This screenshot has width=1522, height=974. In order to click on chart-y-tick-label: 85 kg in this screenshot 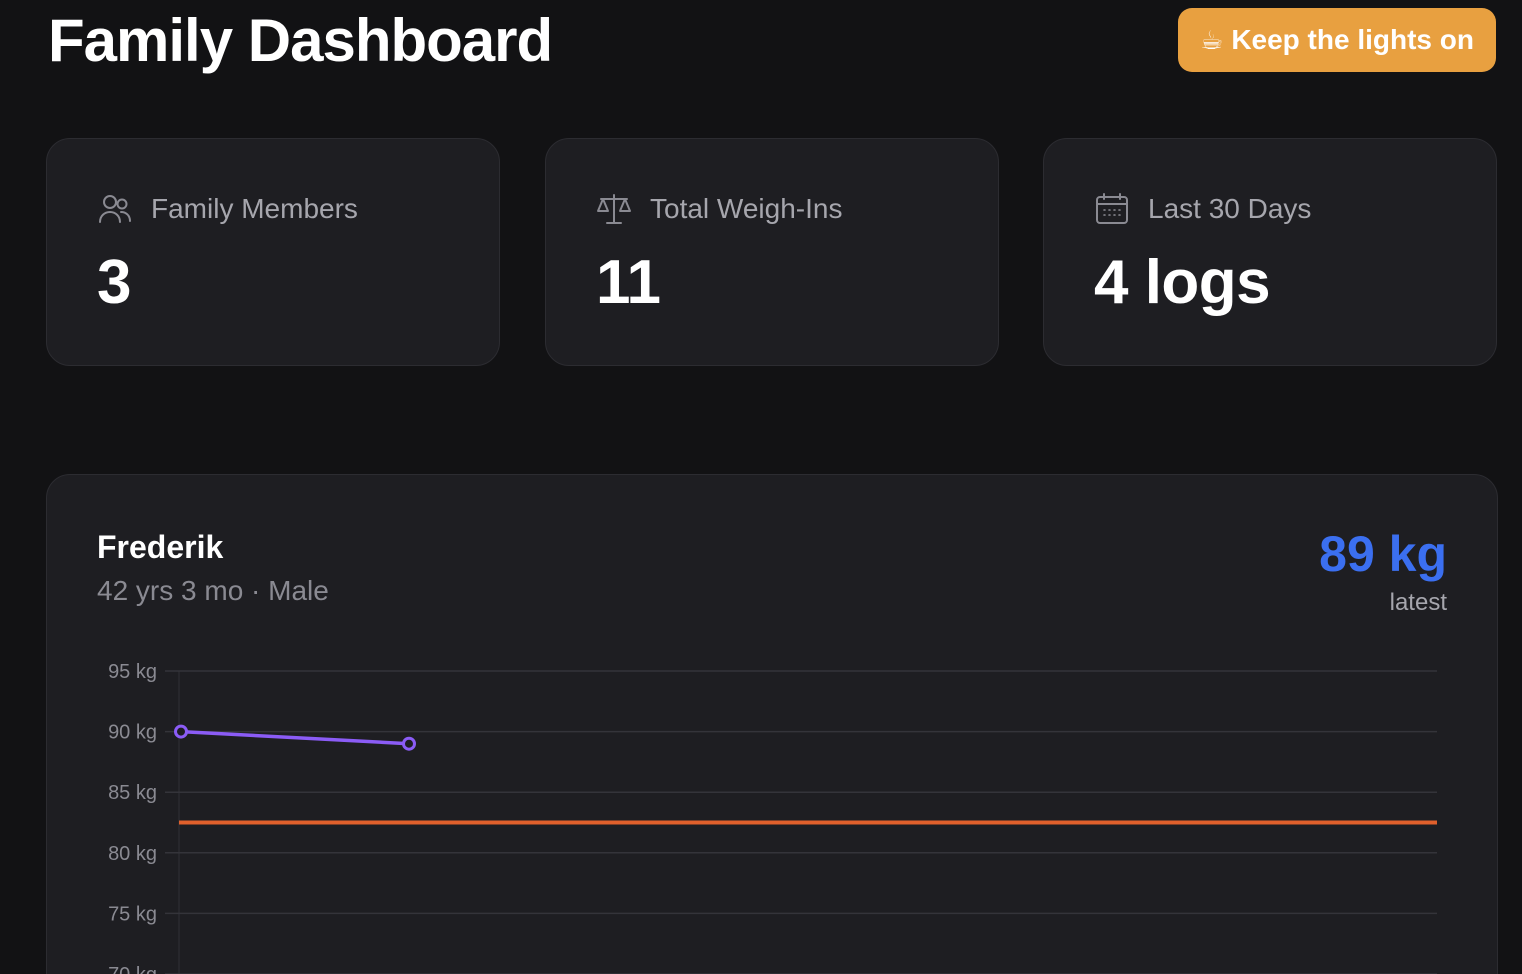, I will do `click(132, 793)`.